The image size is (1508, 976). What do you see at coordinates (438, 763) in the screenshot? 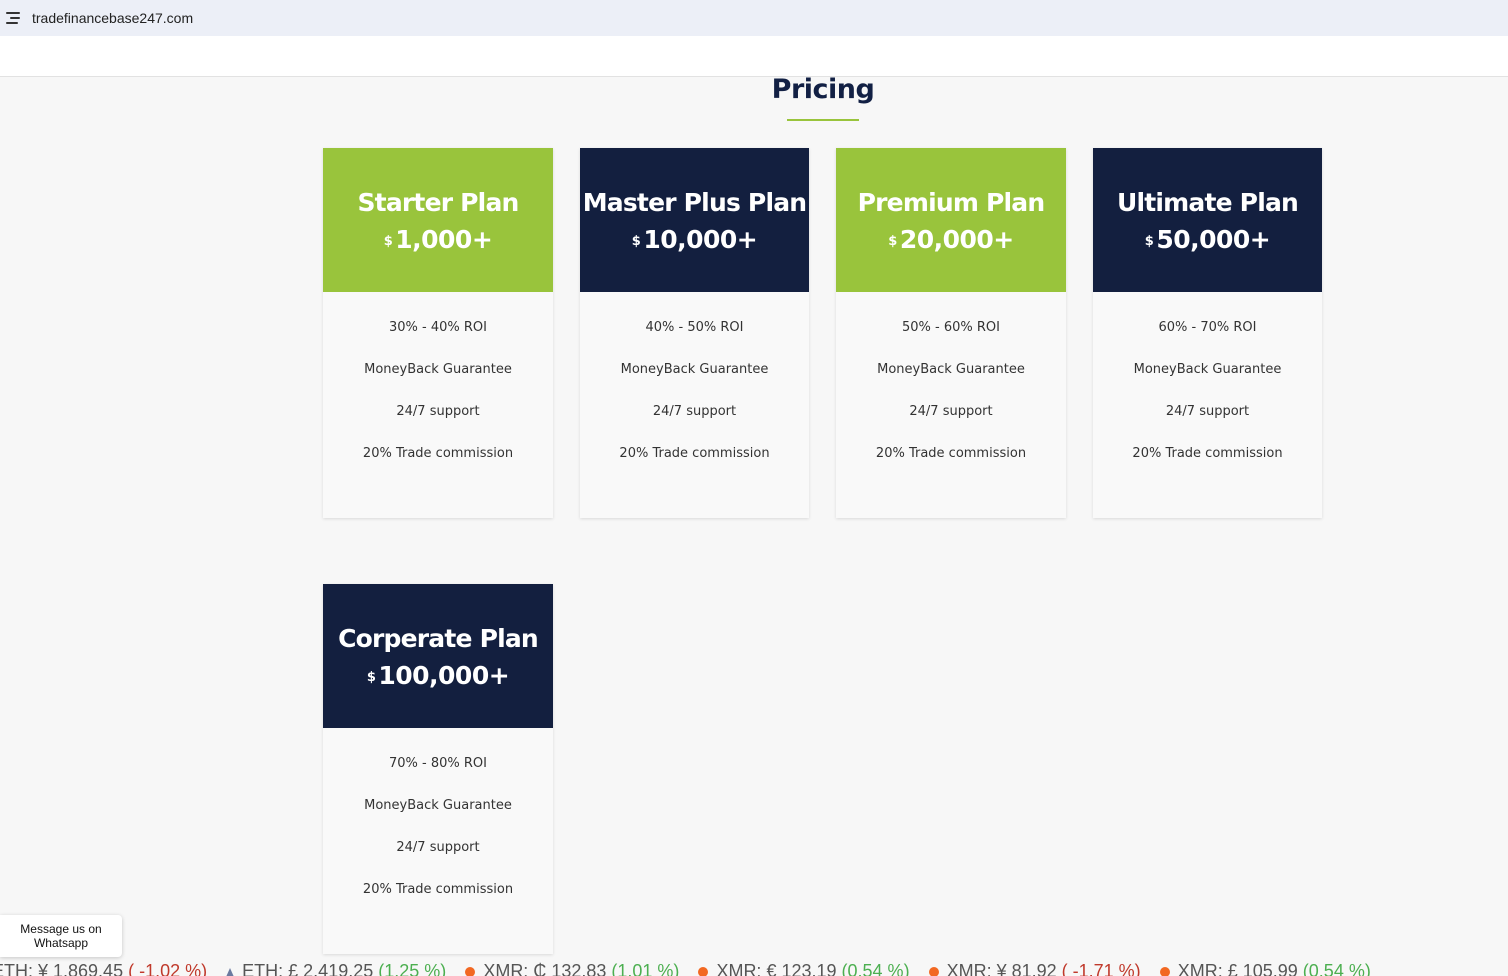
I see `feature-roi: 70% - 80% ROI` at bounding box center [438, 763].